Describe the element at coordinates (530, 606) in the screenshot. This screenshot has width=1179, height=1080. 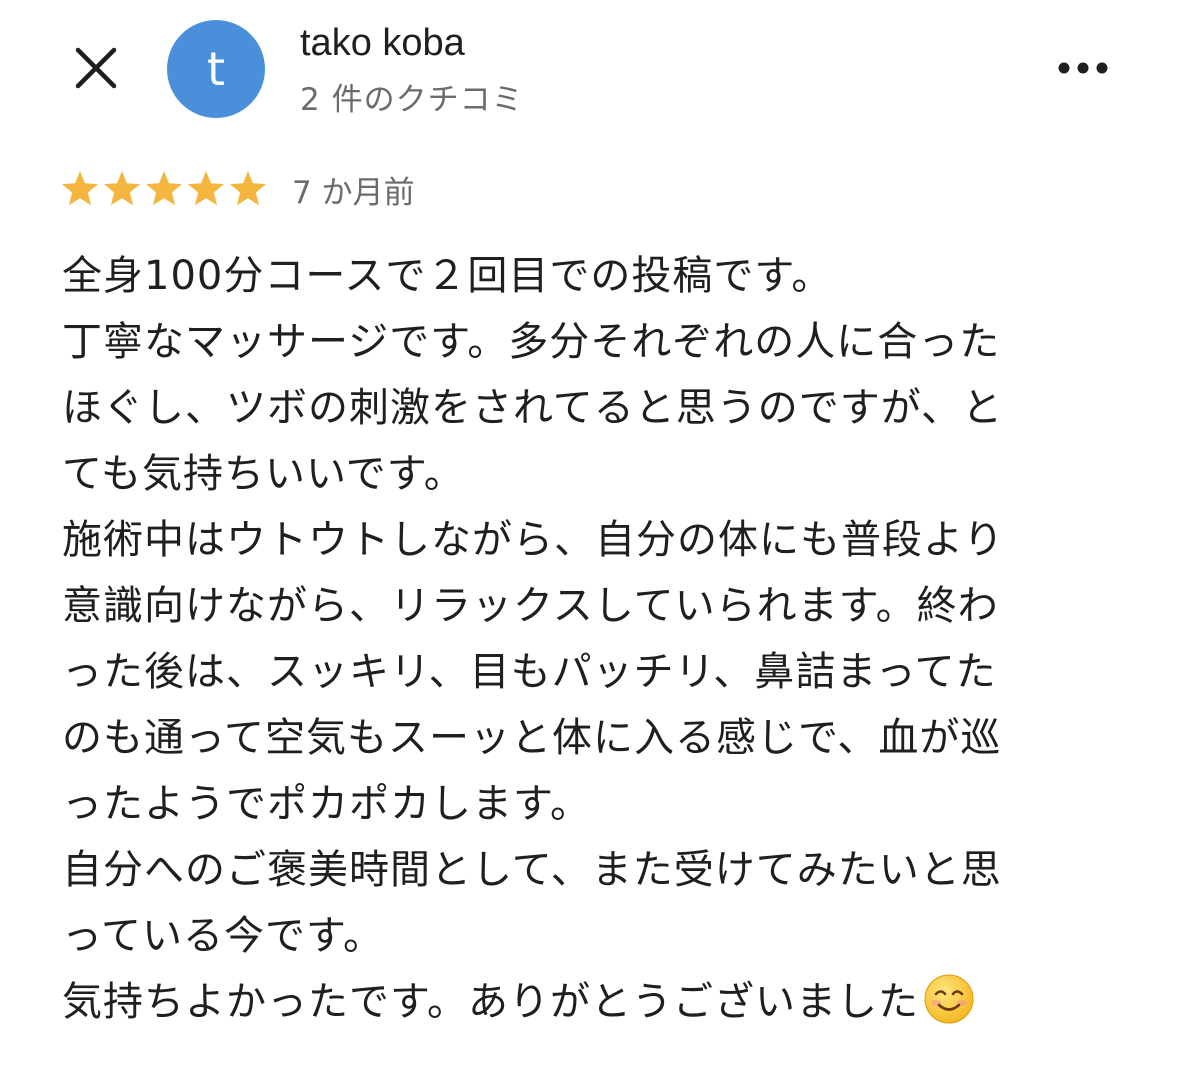
I see `review-text-line: 意識向けながら、リラックスしていられます。終わ` at that location.